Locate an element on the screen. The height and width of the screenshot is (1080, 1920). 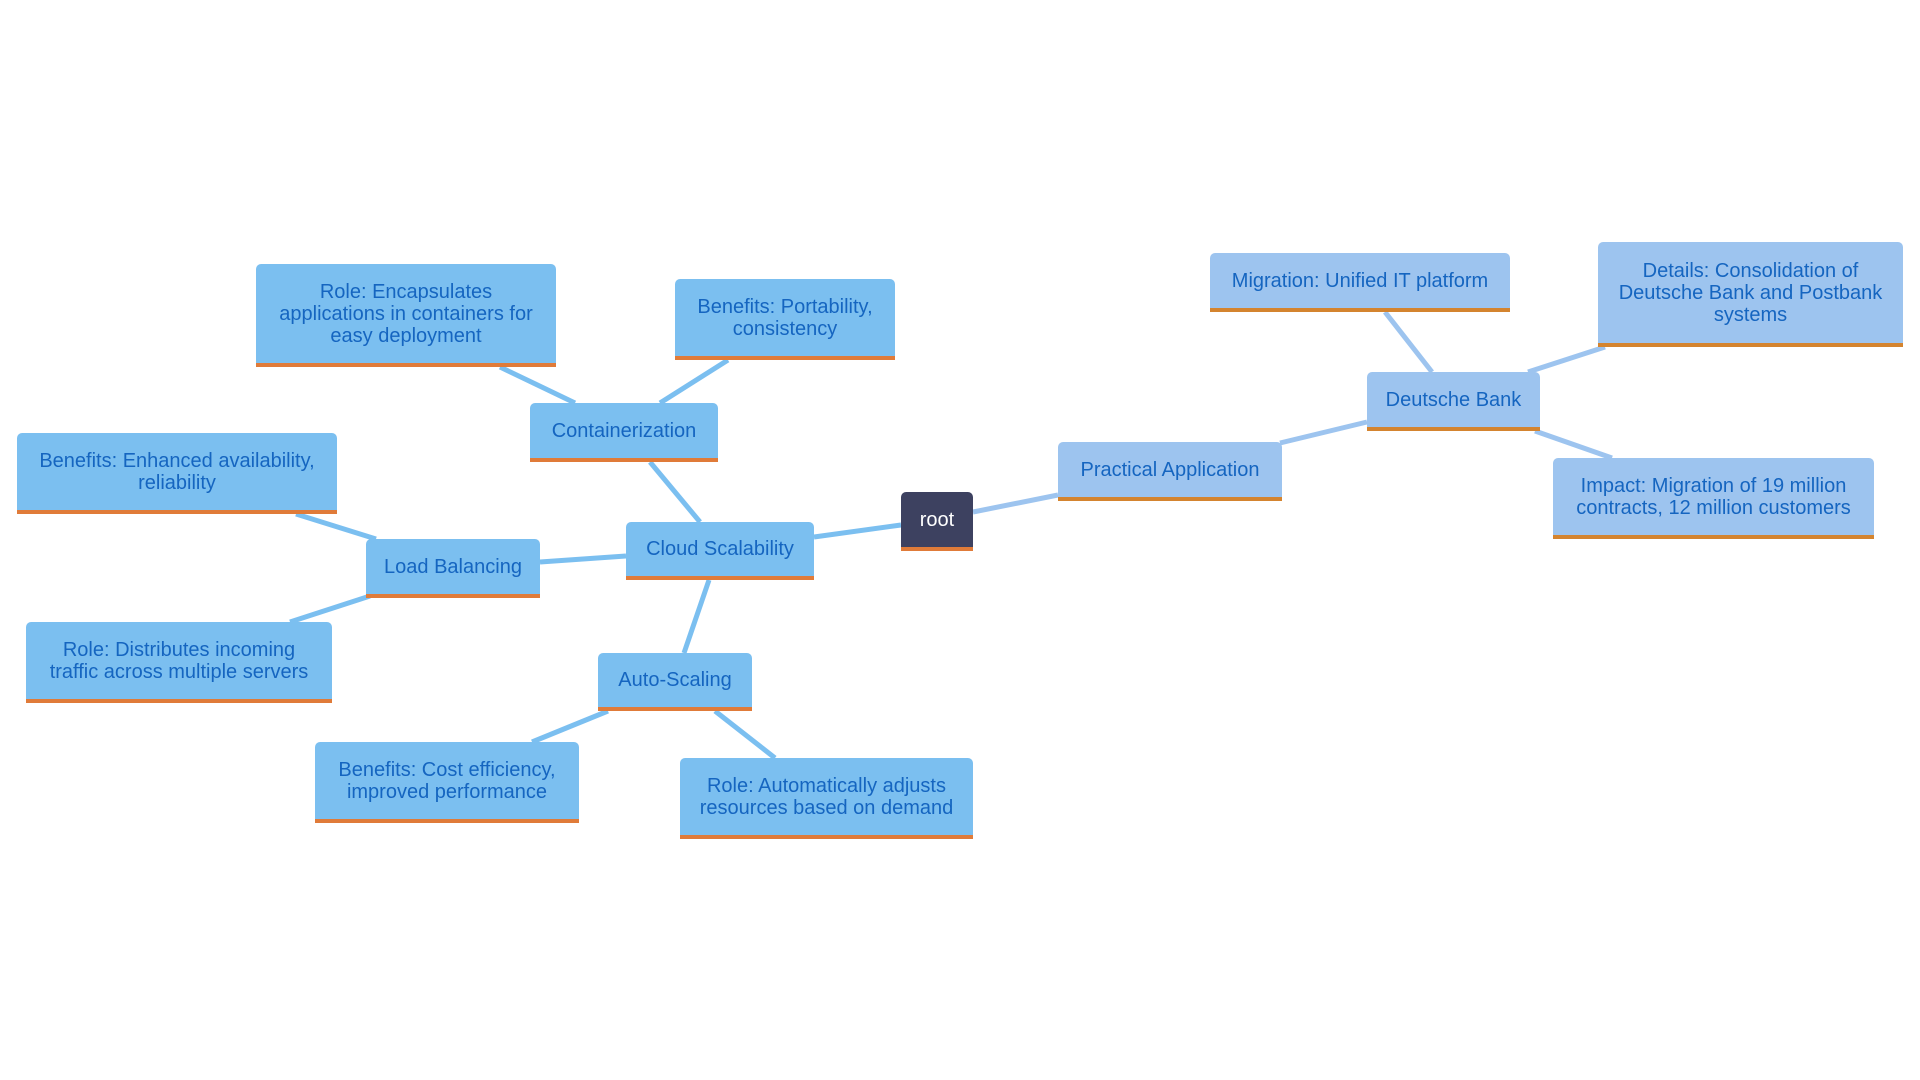
node-containerization-benefits: Benefits: Portability, consistency is located at coordinates (785, 319).